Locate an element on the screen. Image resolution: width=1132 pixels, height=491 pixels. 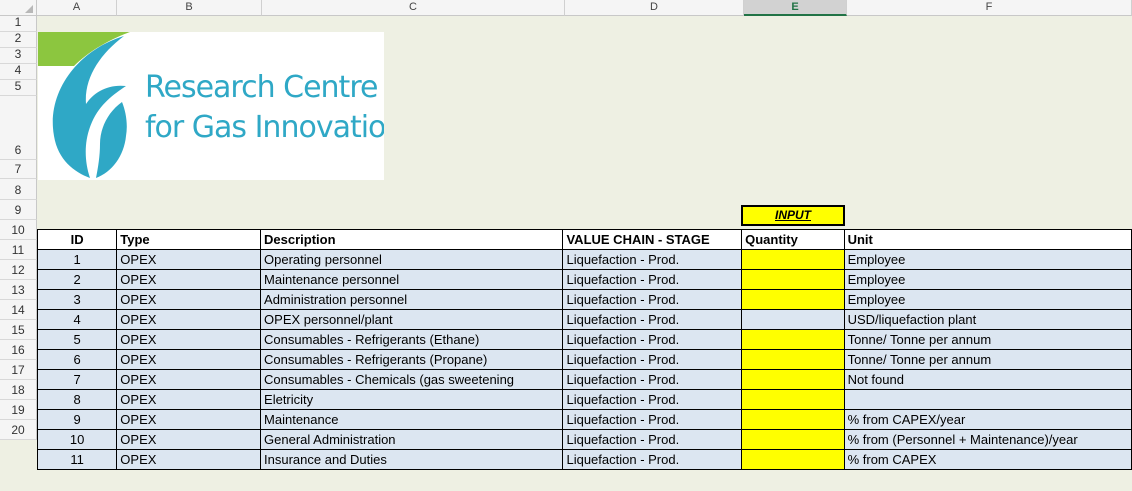
column-header-e: E is located at coordinates (795, 8).